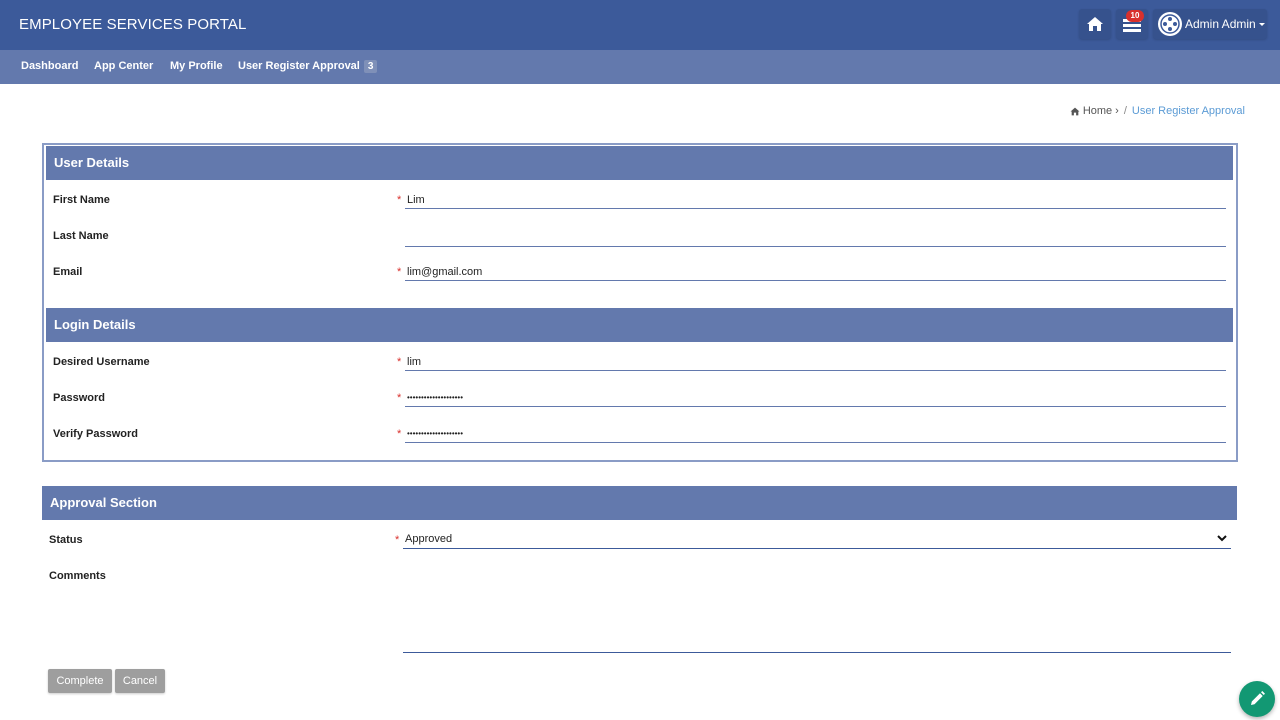  Describe the element at coordinates (815, 434) in the screenshot. I see `verify-password-field: ••••••••••••••••••••` at that location.